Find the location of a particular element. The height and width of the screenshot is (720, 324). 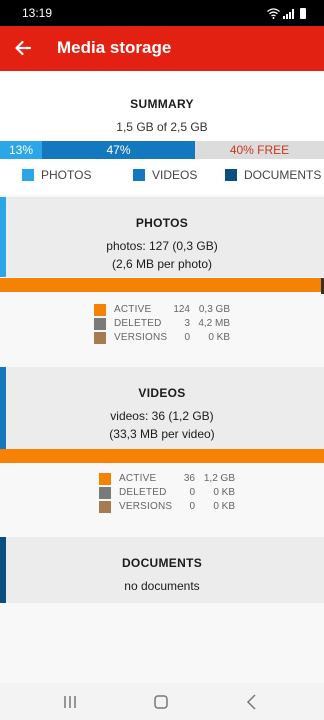

videos-stat-versions: VERSIONS 0 0 KB is located at coordinates (174, 507).